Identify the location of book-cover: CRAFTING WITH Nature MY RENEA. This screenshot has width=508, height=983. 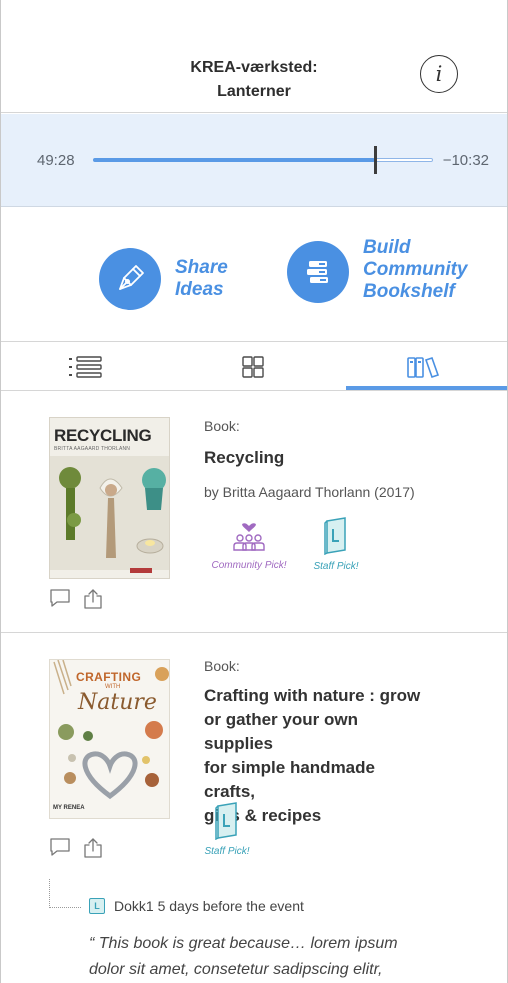
(109, 739).